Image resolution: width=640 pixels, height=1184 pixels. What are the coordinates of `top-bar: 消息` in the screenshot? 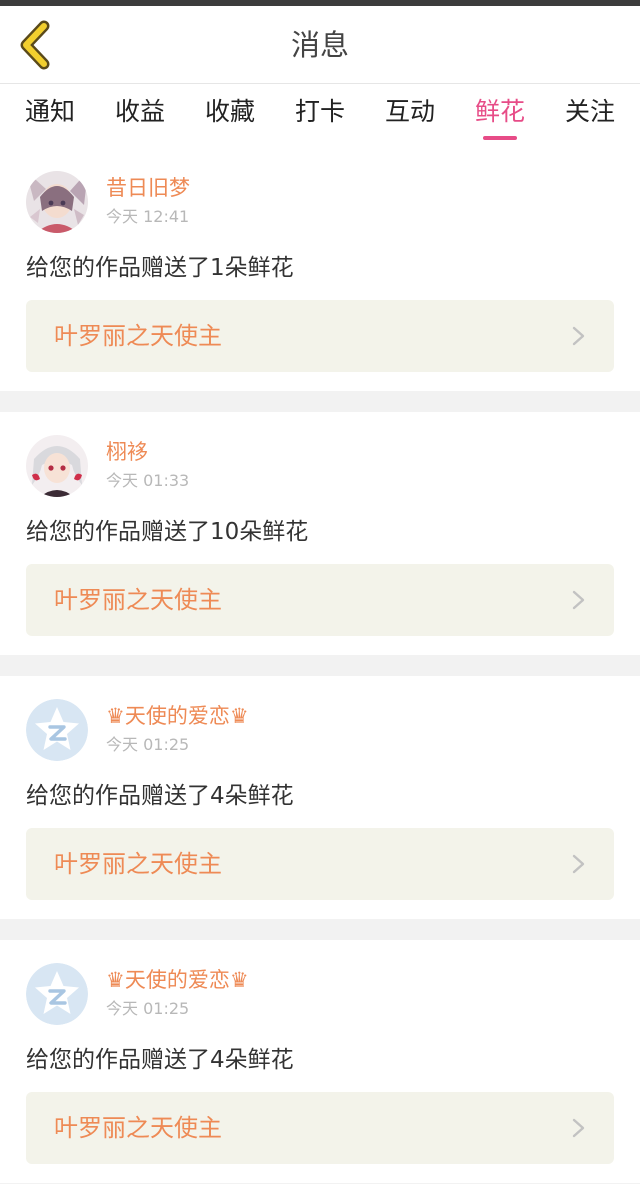 It's located at (320, 45).